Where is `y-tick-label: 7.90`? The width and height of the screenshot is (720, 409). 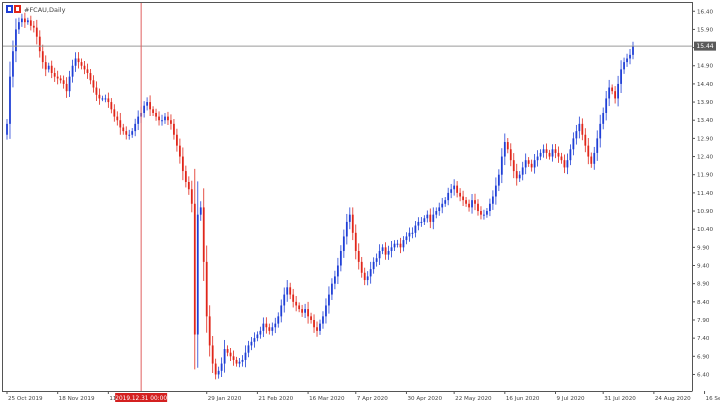 y-tick-label: 7.90 is located at coordinates (703, 321).